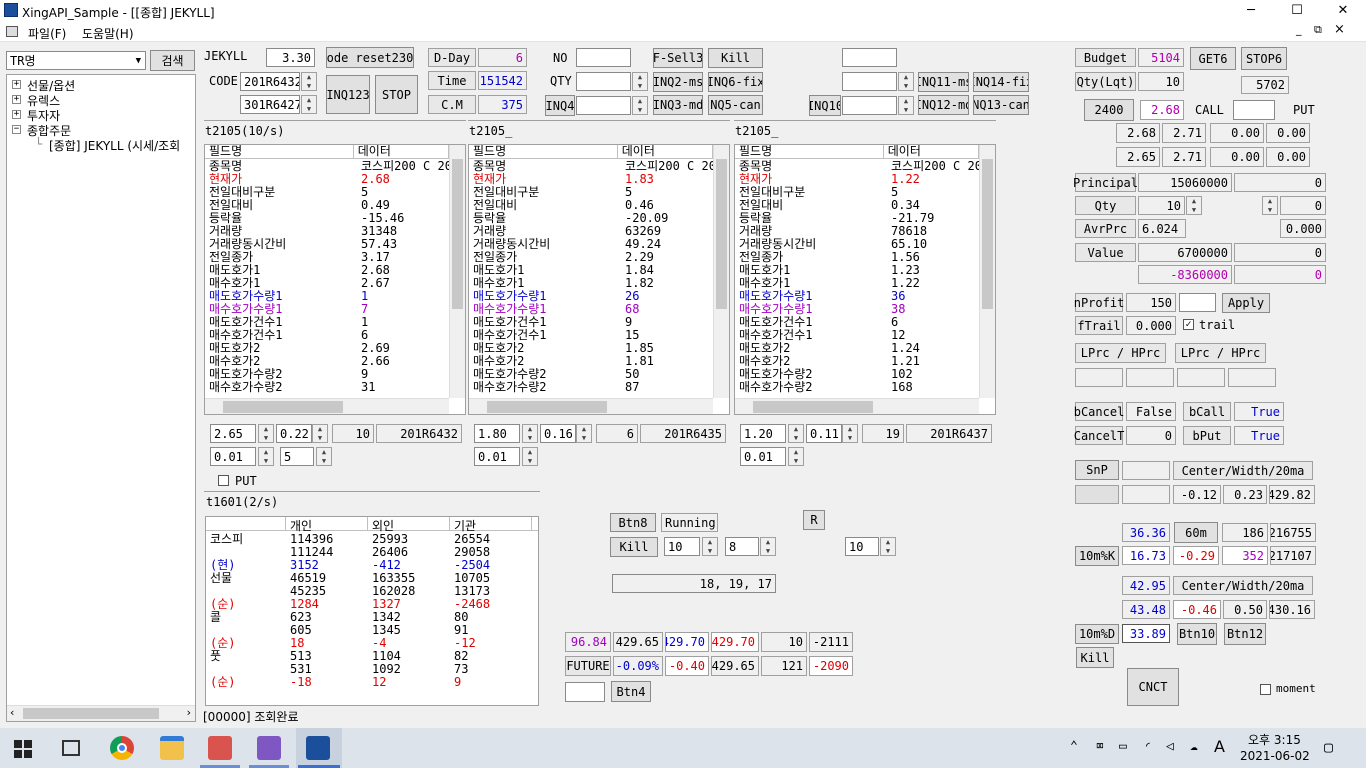 The width and height of the screenshot is (1366, 768). Describe the element at coordinates (269, 748) in the screenshot. I see `visual-studio-icon` at that location.